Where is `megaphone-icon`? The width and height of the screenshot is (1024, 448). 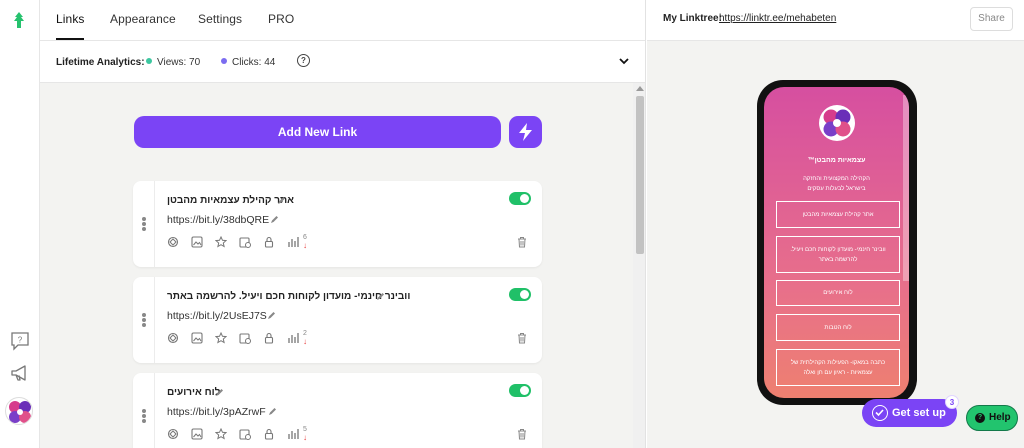
megaphone-icon is located at coordinates (20, 373).